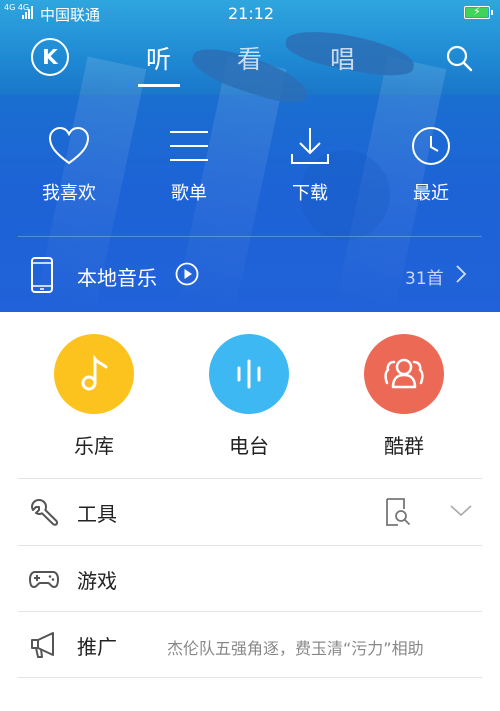 This screenshot has width=500, height=711. I want to click on menu-item-promotion: 推广 杰伦队五强角逐，费玉清“污力”相助, so click(250, 644).